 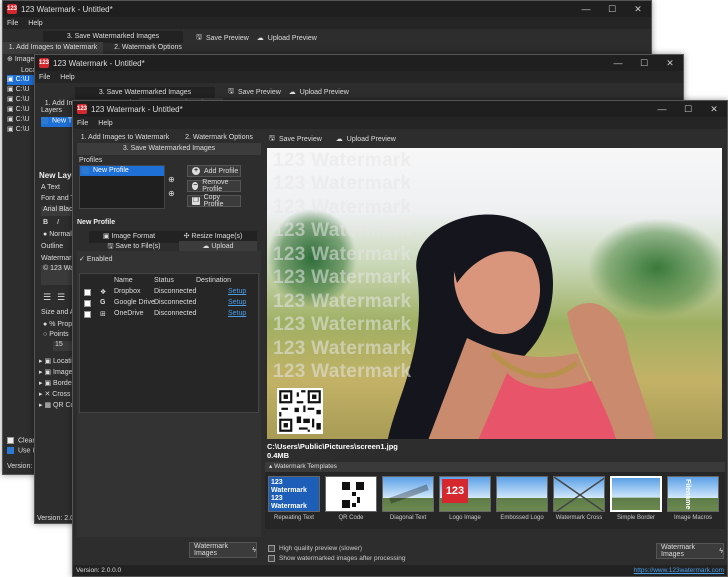 I want to click on copy-icon: ❐, so click(x=196, y=201).